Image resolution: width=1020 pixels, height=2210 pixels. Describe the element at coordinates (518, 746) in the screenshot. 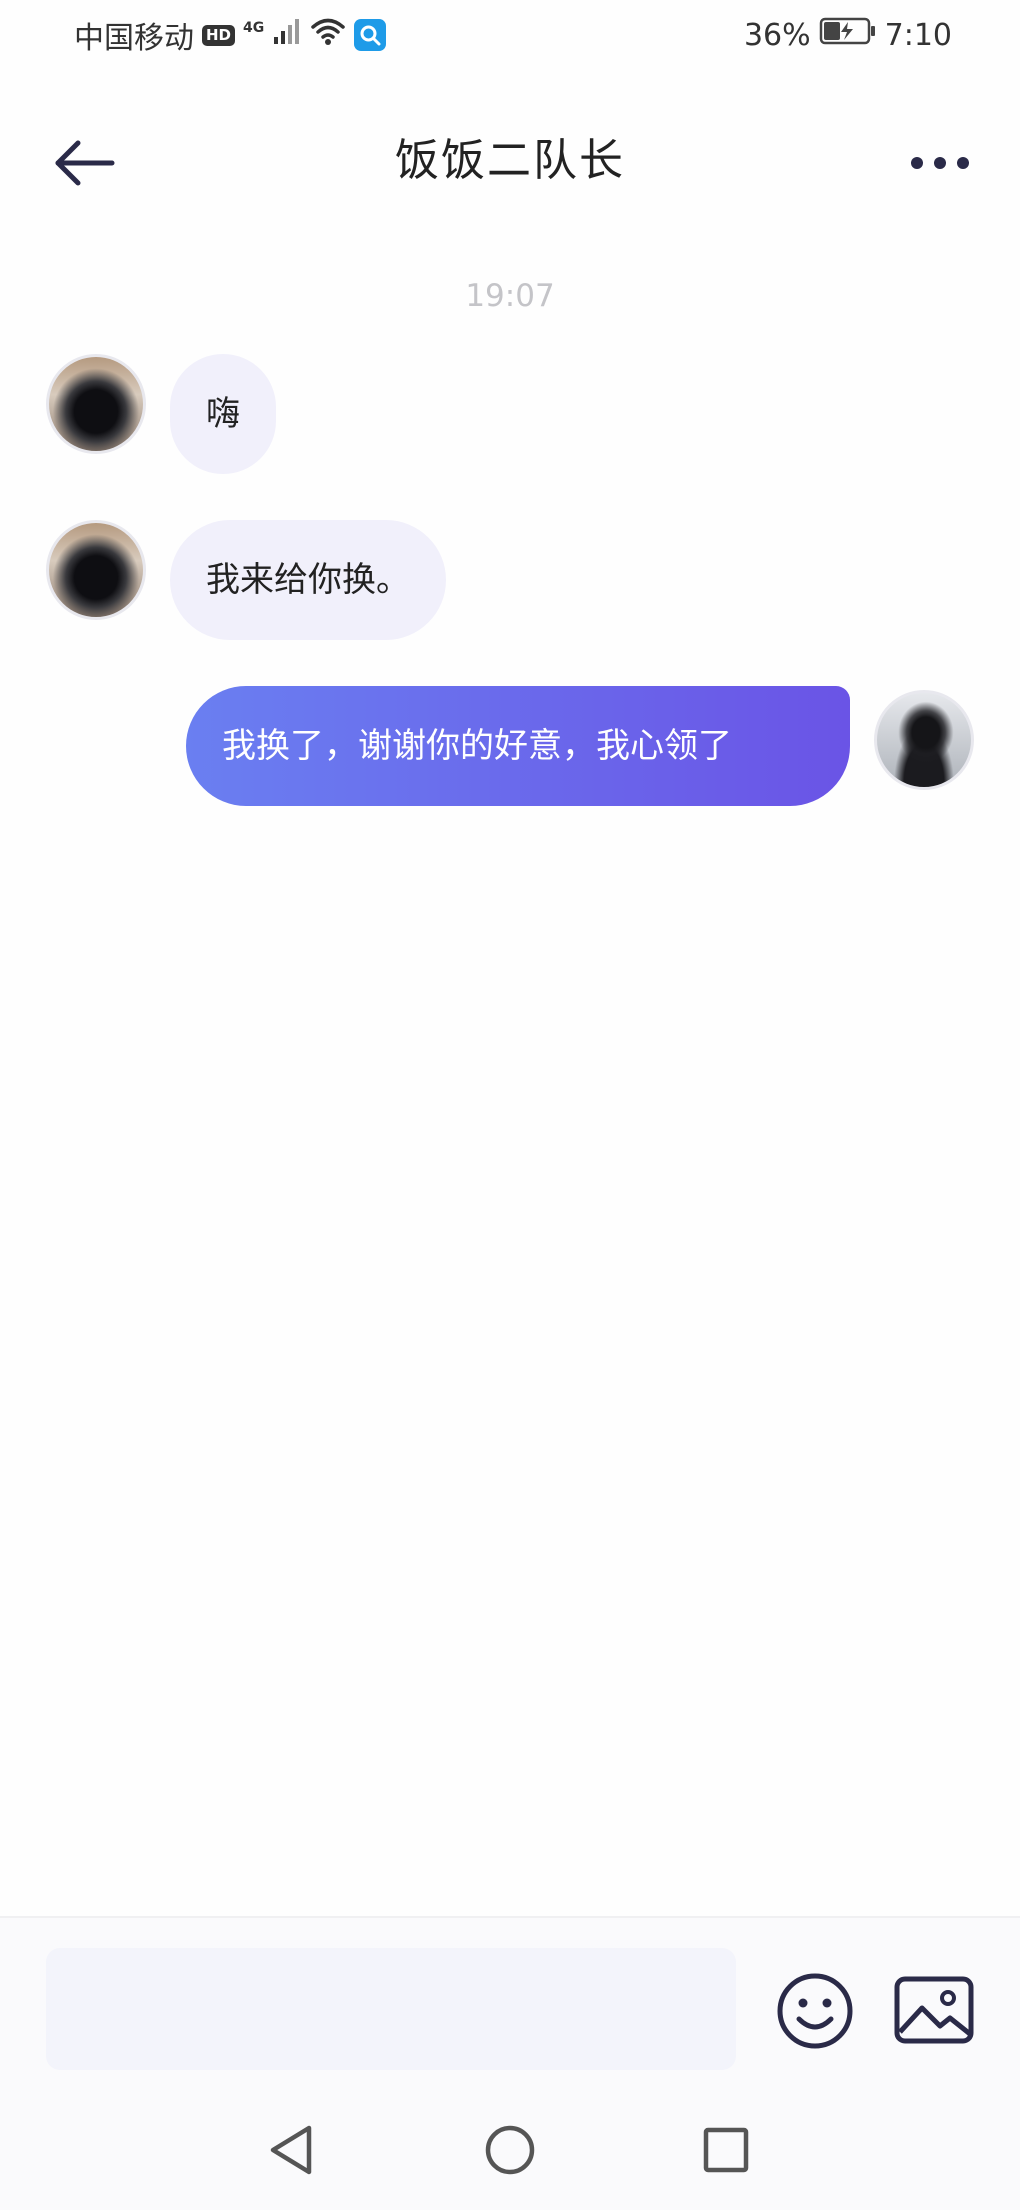

I see `outgoing-message-bubble: 我换了，谢谢你的好意，我心领了` at that location.